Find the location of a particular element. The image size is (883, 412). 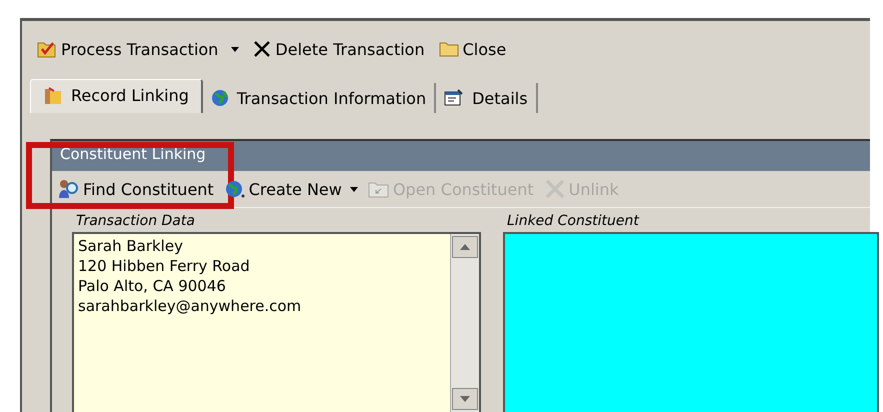

person-search-icon is located at coordinates (69, 189).